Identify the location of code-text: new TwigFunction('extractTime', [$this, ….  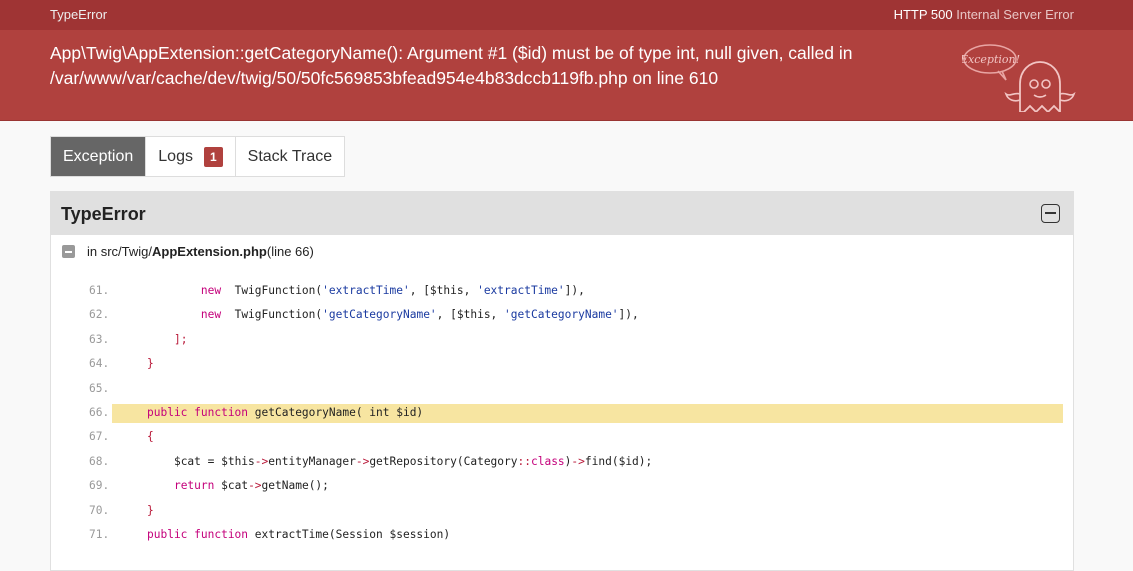
(392, 290).